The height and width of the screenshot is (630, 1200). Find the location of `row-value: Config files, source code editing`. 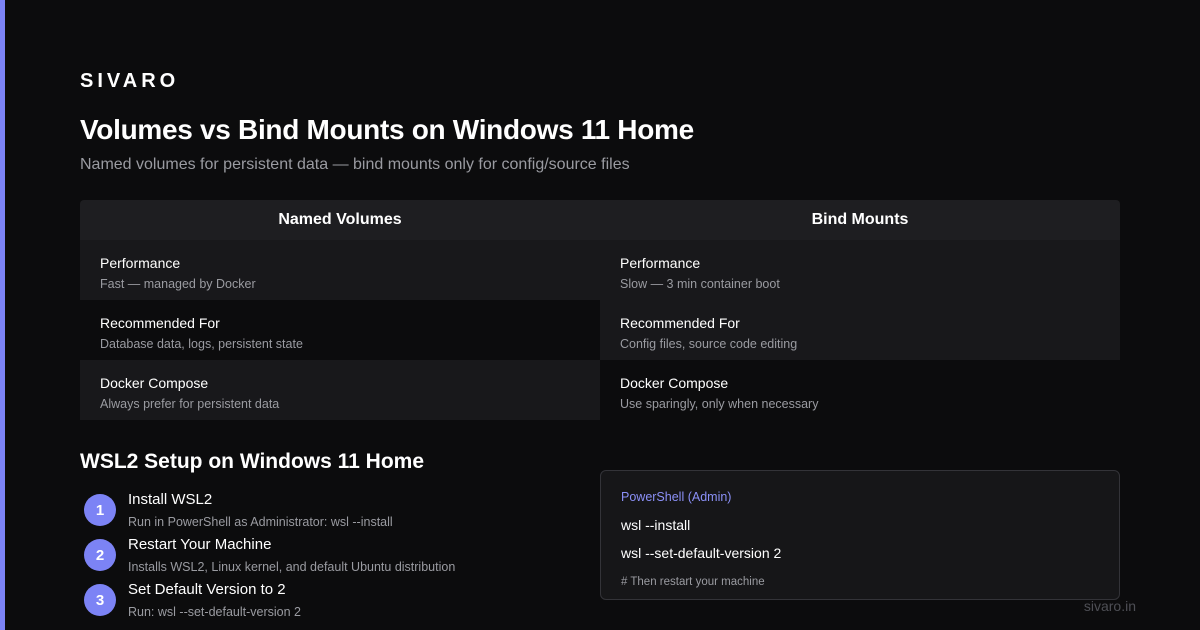

row-value: Config files, source code editing is located at coordinates (709, 344).